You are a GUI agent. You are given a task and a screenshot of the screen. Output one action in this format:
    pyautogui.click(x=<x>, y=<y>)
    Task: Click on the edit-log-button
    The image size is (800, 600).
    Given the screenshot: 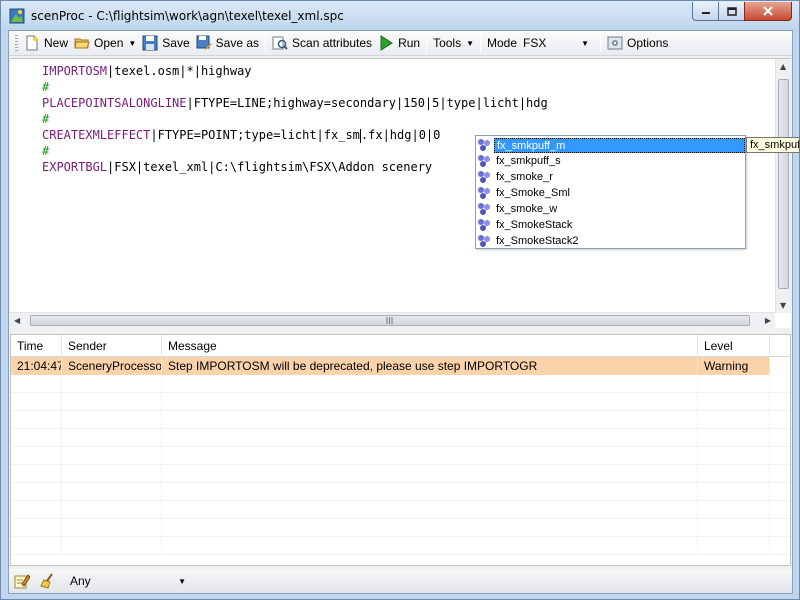 What is the action you would take?
    pyautogui.click(x=24, y=581)
    